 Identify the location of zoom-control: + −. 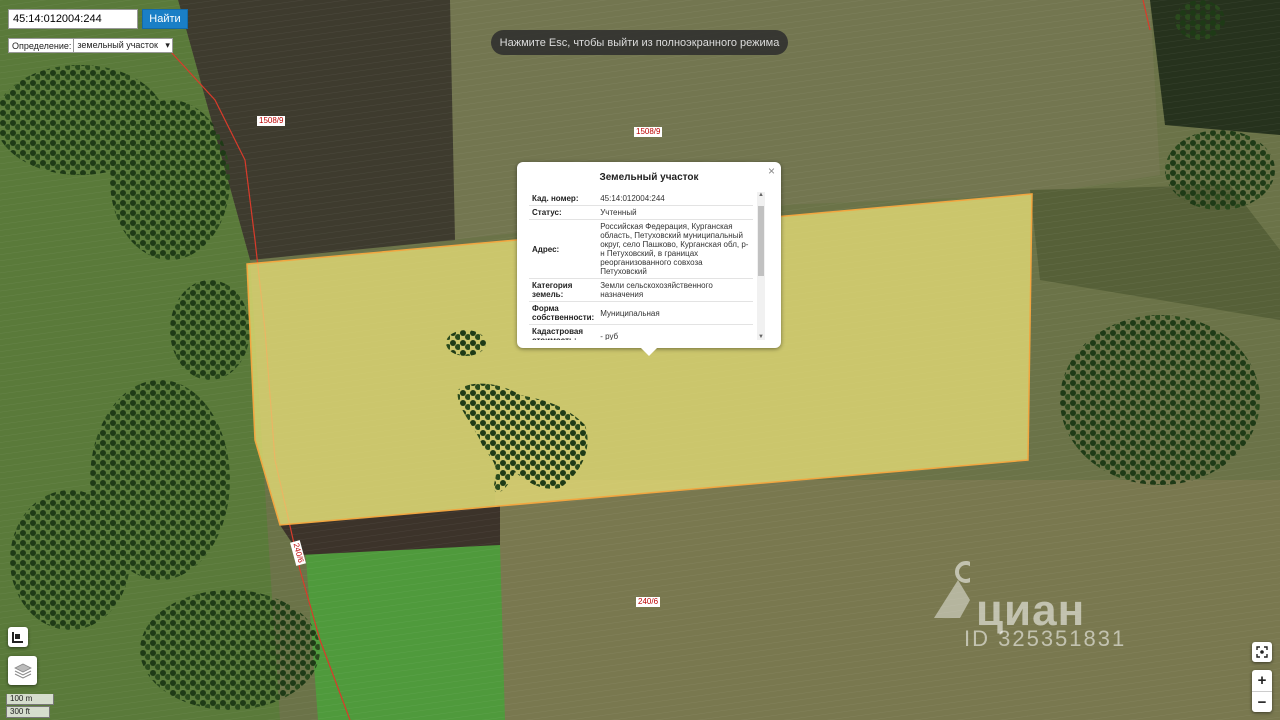
(1262, 691).